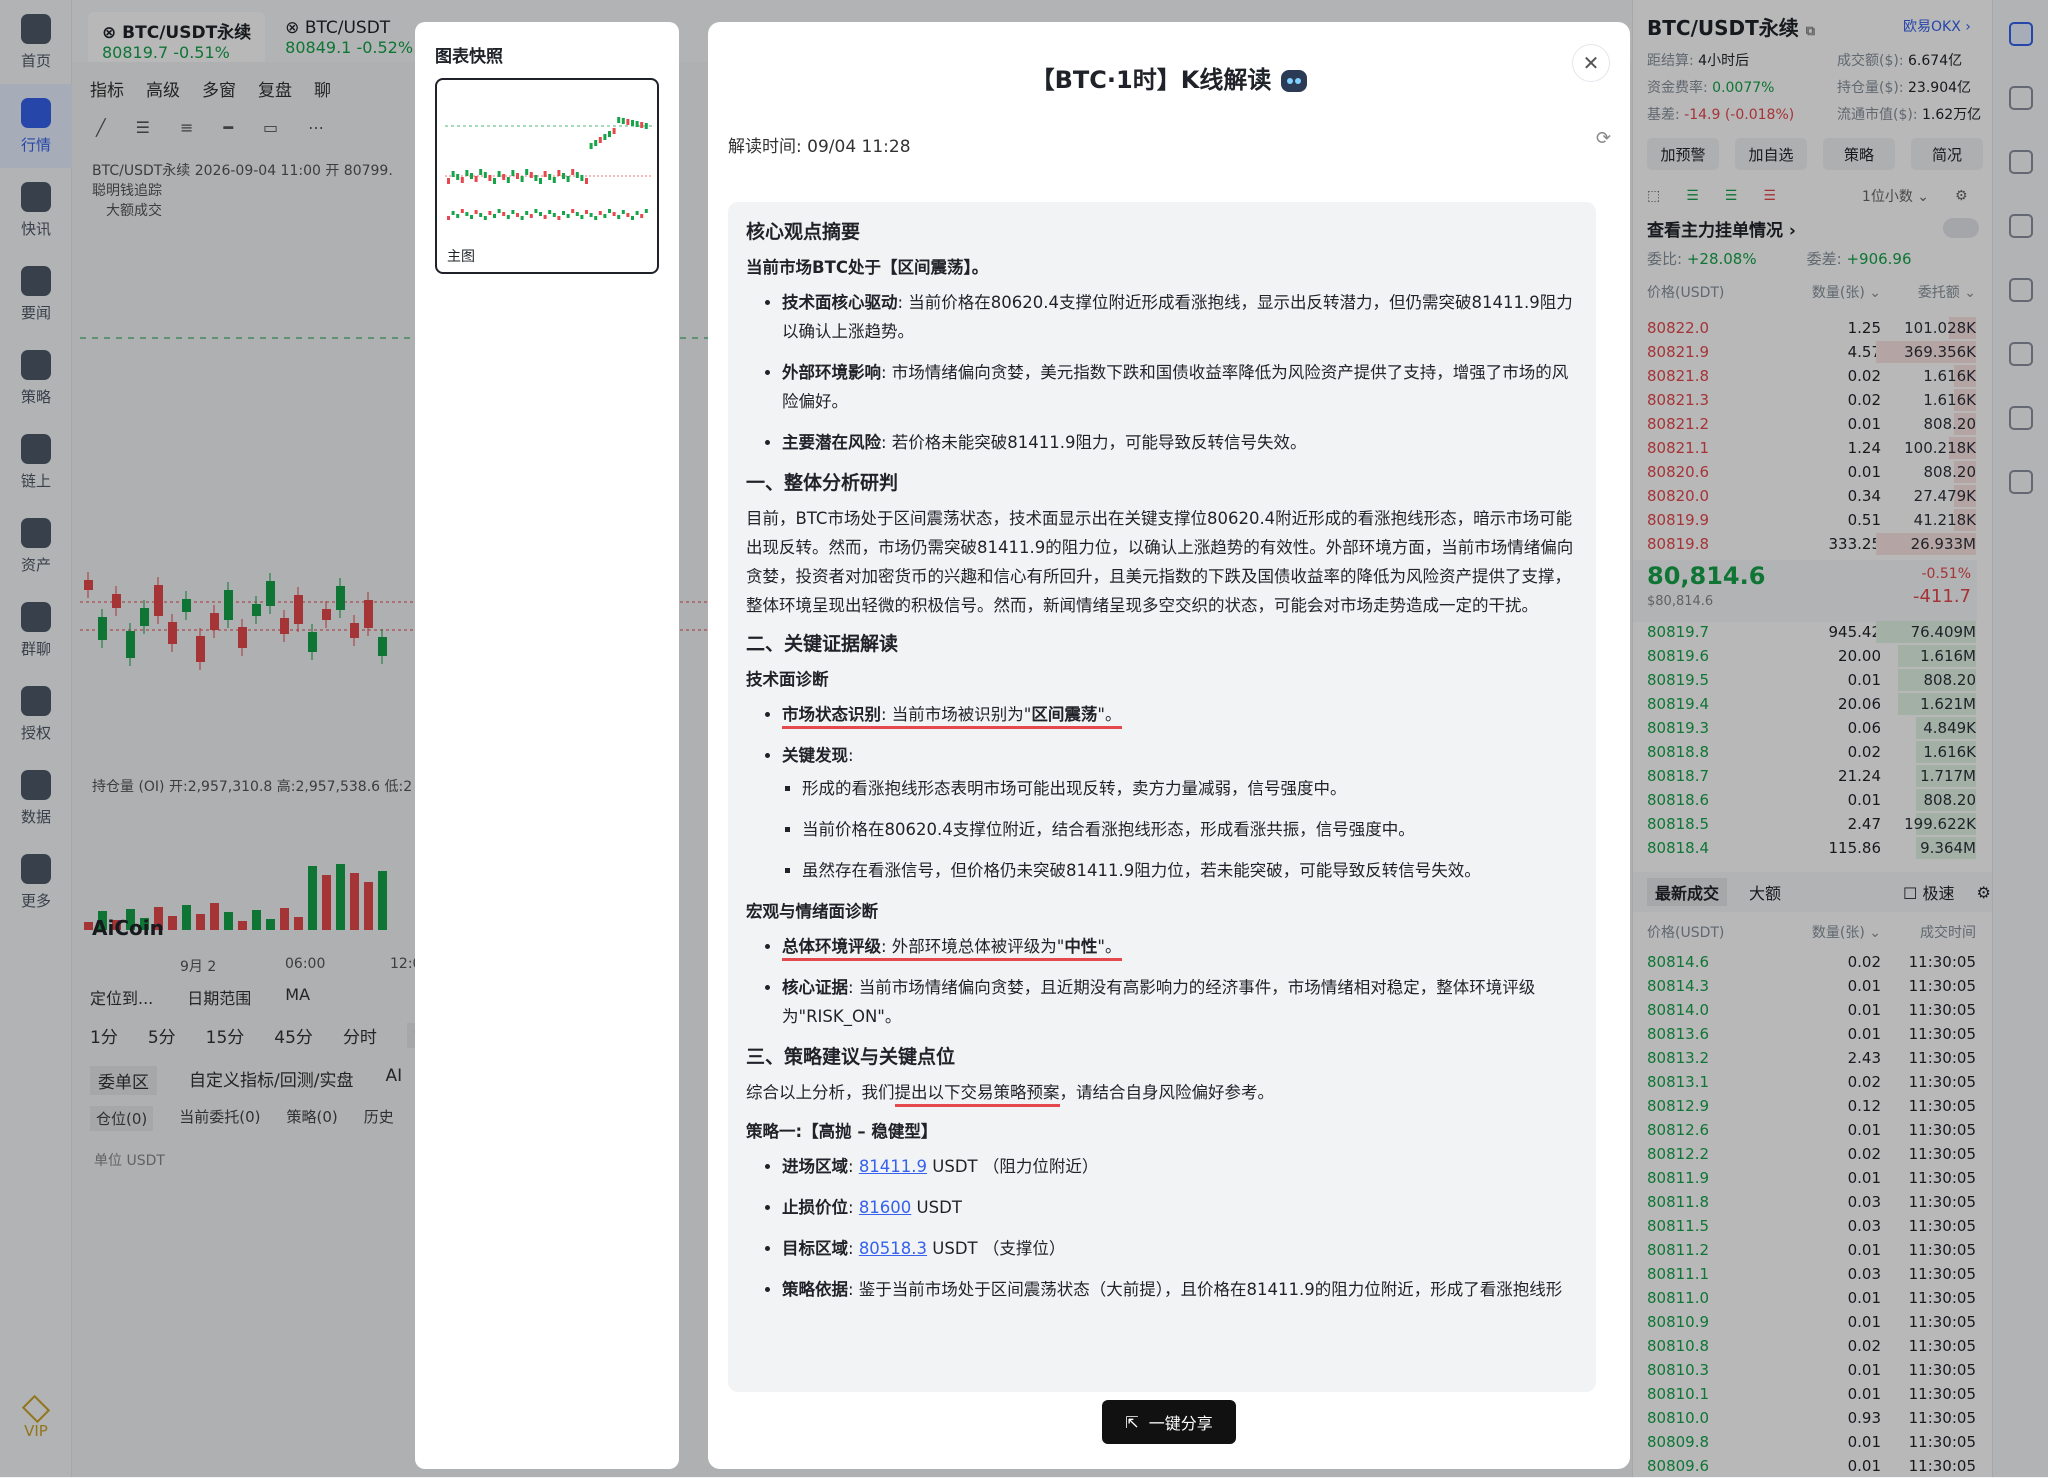 The width and height of the screenshot is (2048, 1478). Describe the element at coordinates (547, 745) in the screenshot. I see `chart-snapshot-panel: 图表快照 主图` at that location.